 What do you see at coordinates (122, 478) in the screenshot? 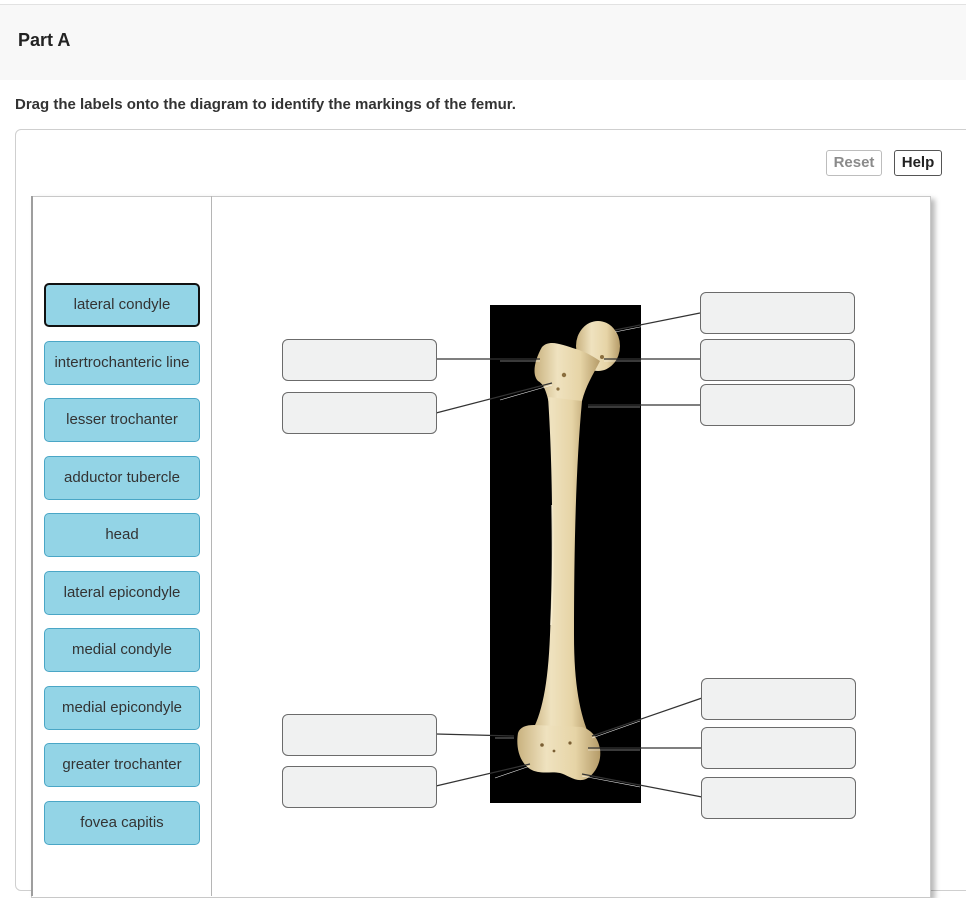
I see `label-adductor-tubercle: adductor tubercle` at bounding box center [122, 478].